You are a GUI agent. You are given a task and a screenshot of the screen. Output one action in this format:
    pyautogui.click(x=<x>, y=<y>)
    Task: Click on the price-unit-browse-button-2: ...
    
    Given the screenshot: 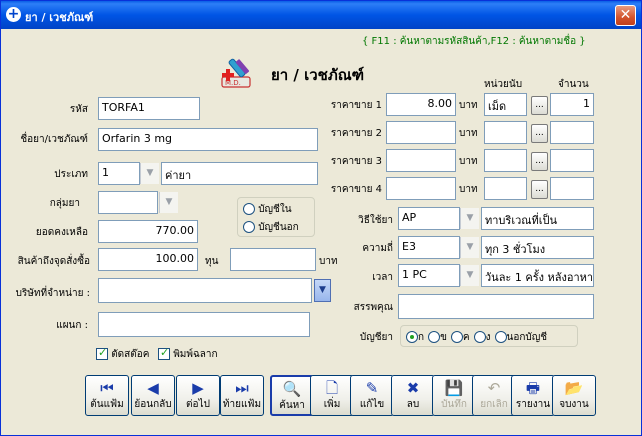 What is the action you would take?
    pyautogui.click(x=539, y=133)
    